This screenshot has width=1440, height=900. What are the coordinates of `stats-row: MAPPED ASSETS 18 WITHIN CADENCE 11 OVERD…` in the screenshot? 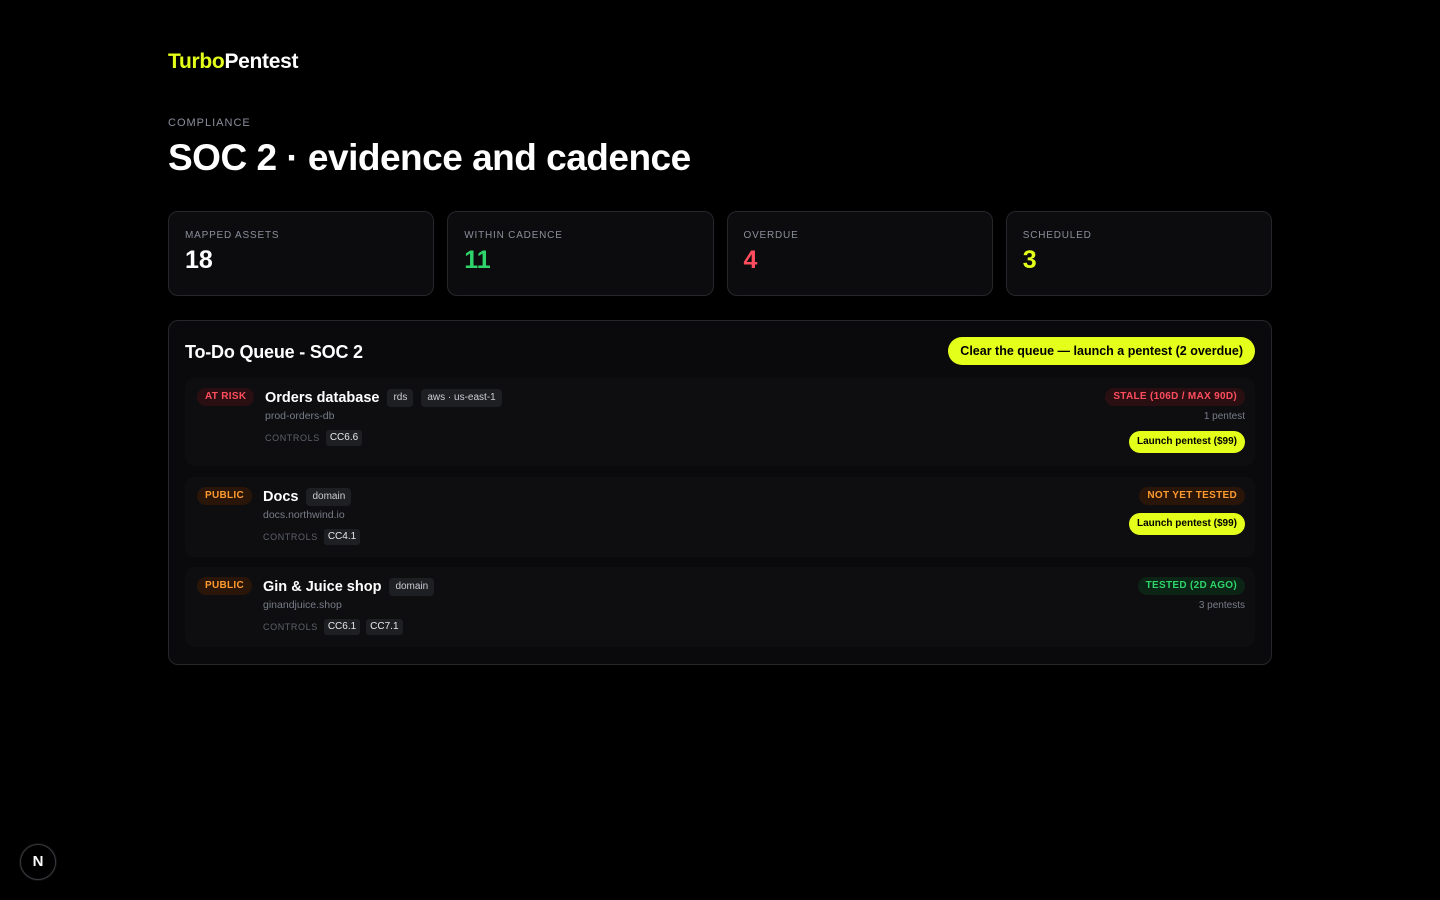 It's located at (720, 253).